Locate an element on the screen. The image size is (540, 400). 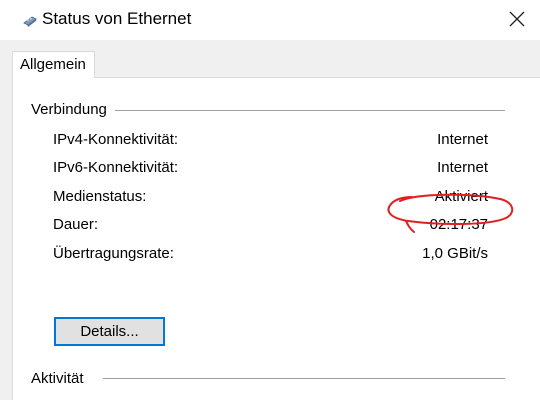
ipv4-label: IPv4-Konnektivität: is located at coordinates (116, 139).